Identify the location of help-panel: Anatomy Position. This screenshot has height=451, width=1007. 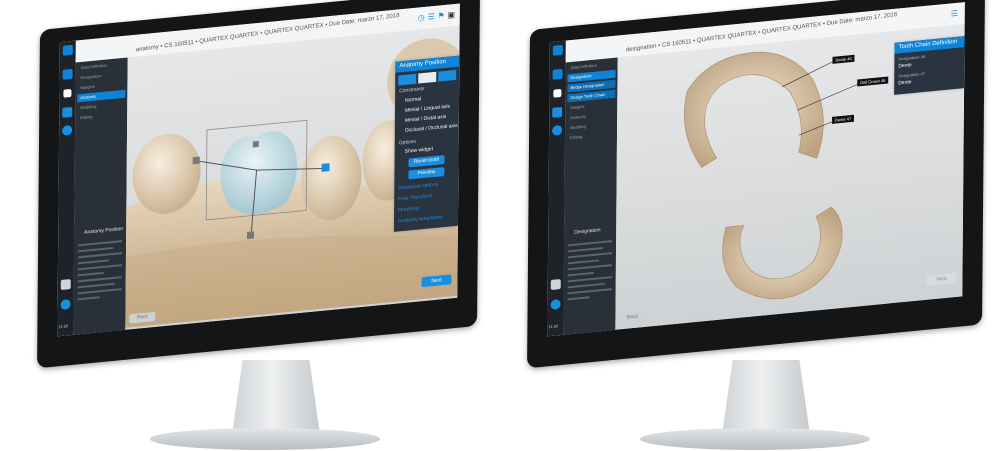
(100, 277).